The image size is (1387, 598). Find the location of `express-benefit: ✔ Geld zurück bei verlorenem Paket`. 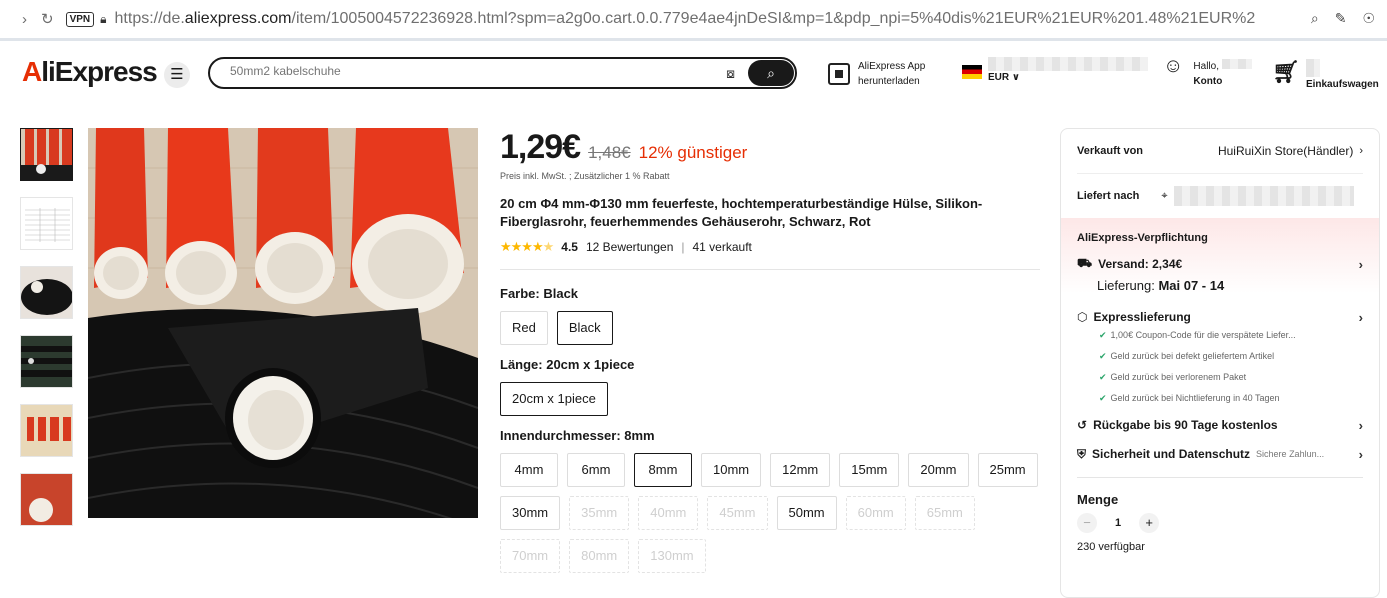

express-benefit: ✔ Geld zurück bei verlorenem Paket is located at coordinates (1220, 377).